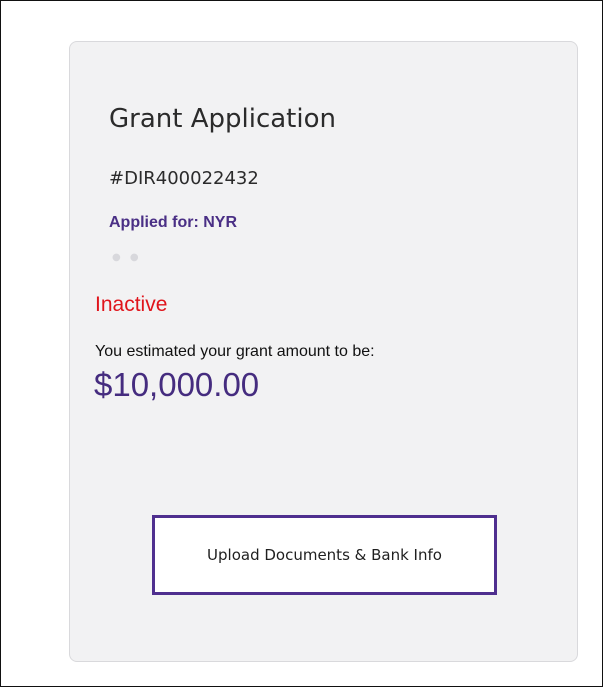  What do you see at coordinates (324, 555) in the screenshot?
I see `upload-documents-button: Upload Documents & Bank Info` at bounding box center [324, 555].